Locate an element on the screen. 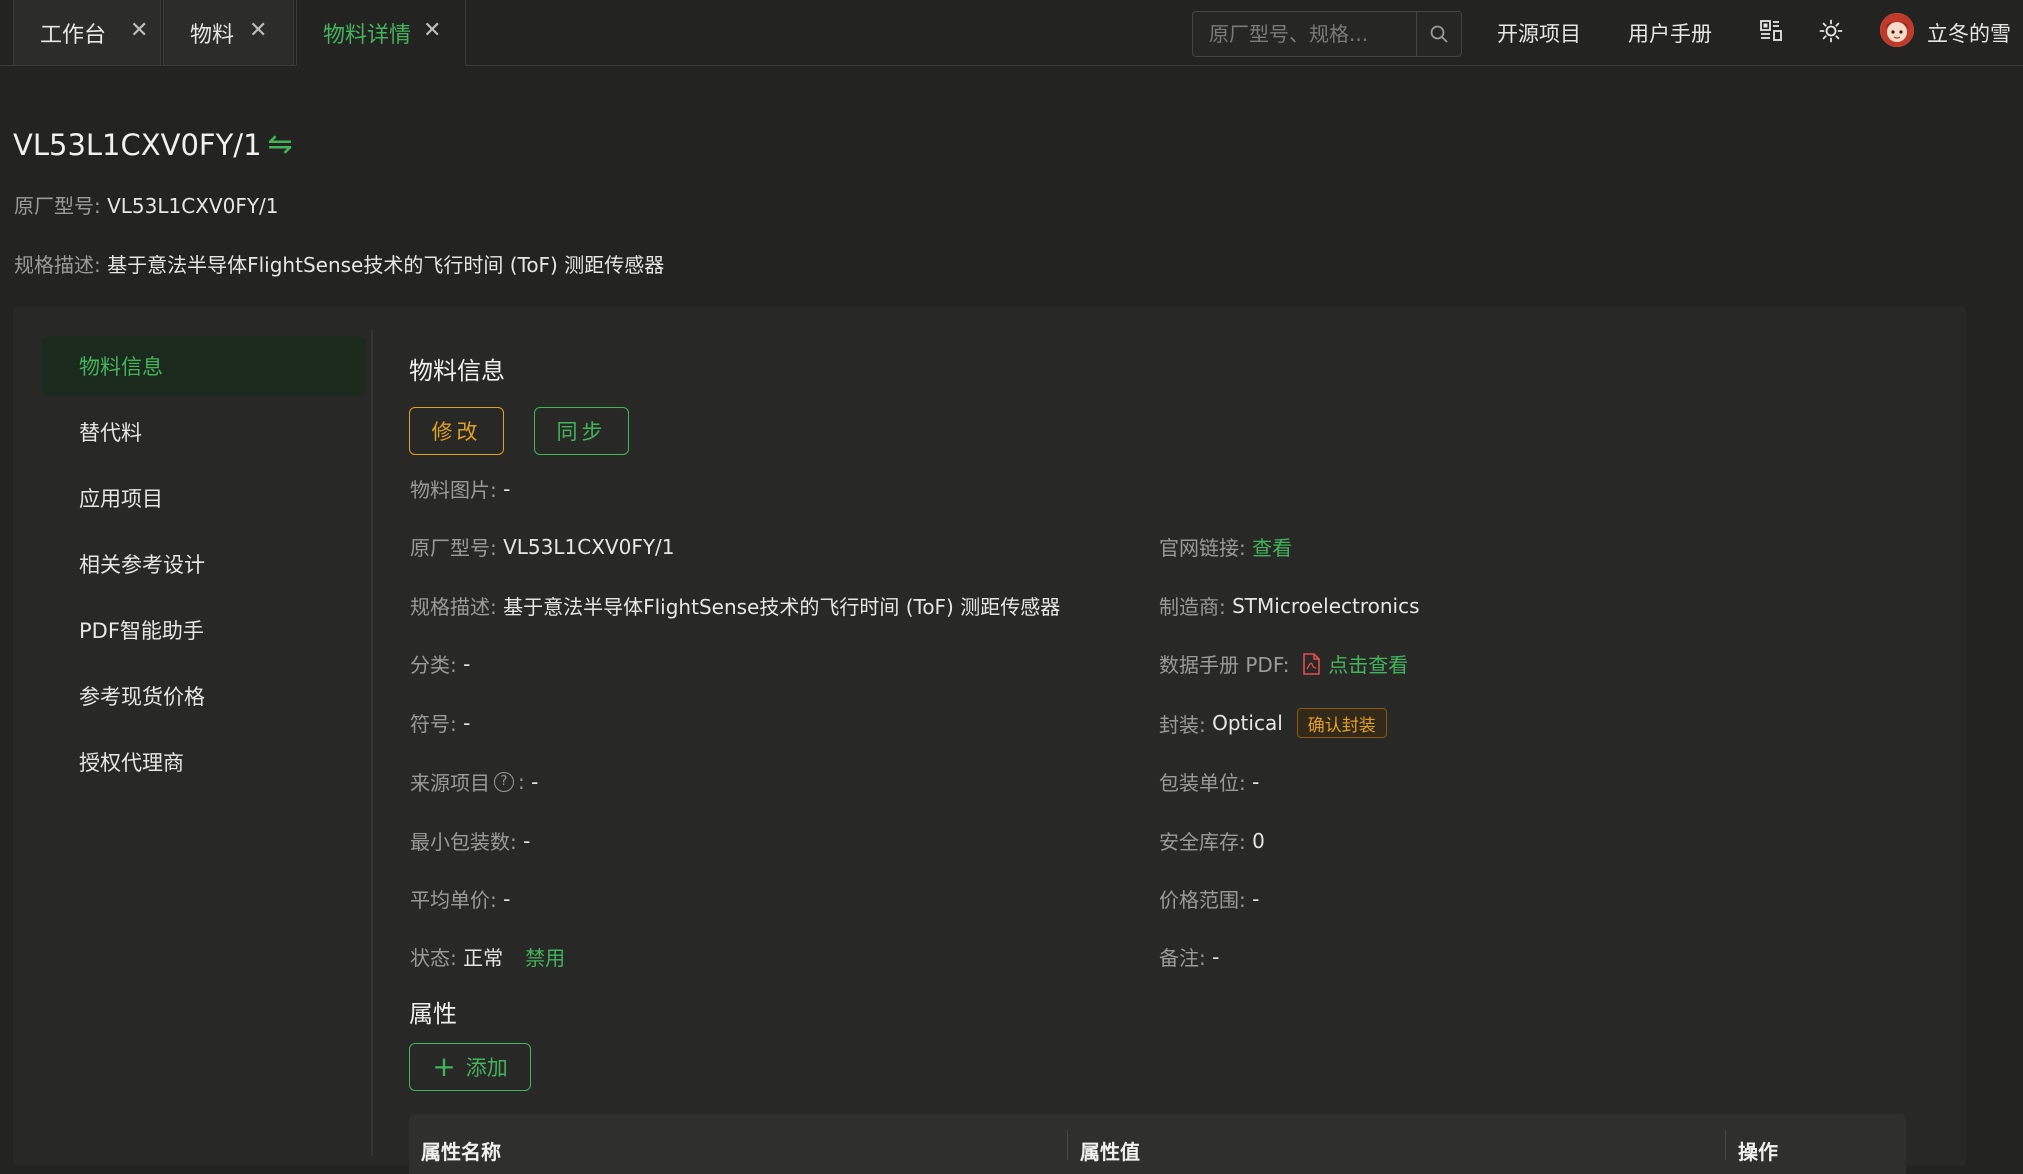 The width and height of the screenshot is (2023, 1174). menu-item-distributors: 授权代理商 is located at coordinates (204, 762).